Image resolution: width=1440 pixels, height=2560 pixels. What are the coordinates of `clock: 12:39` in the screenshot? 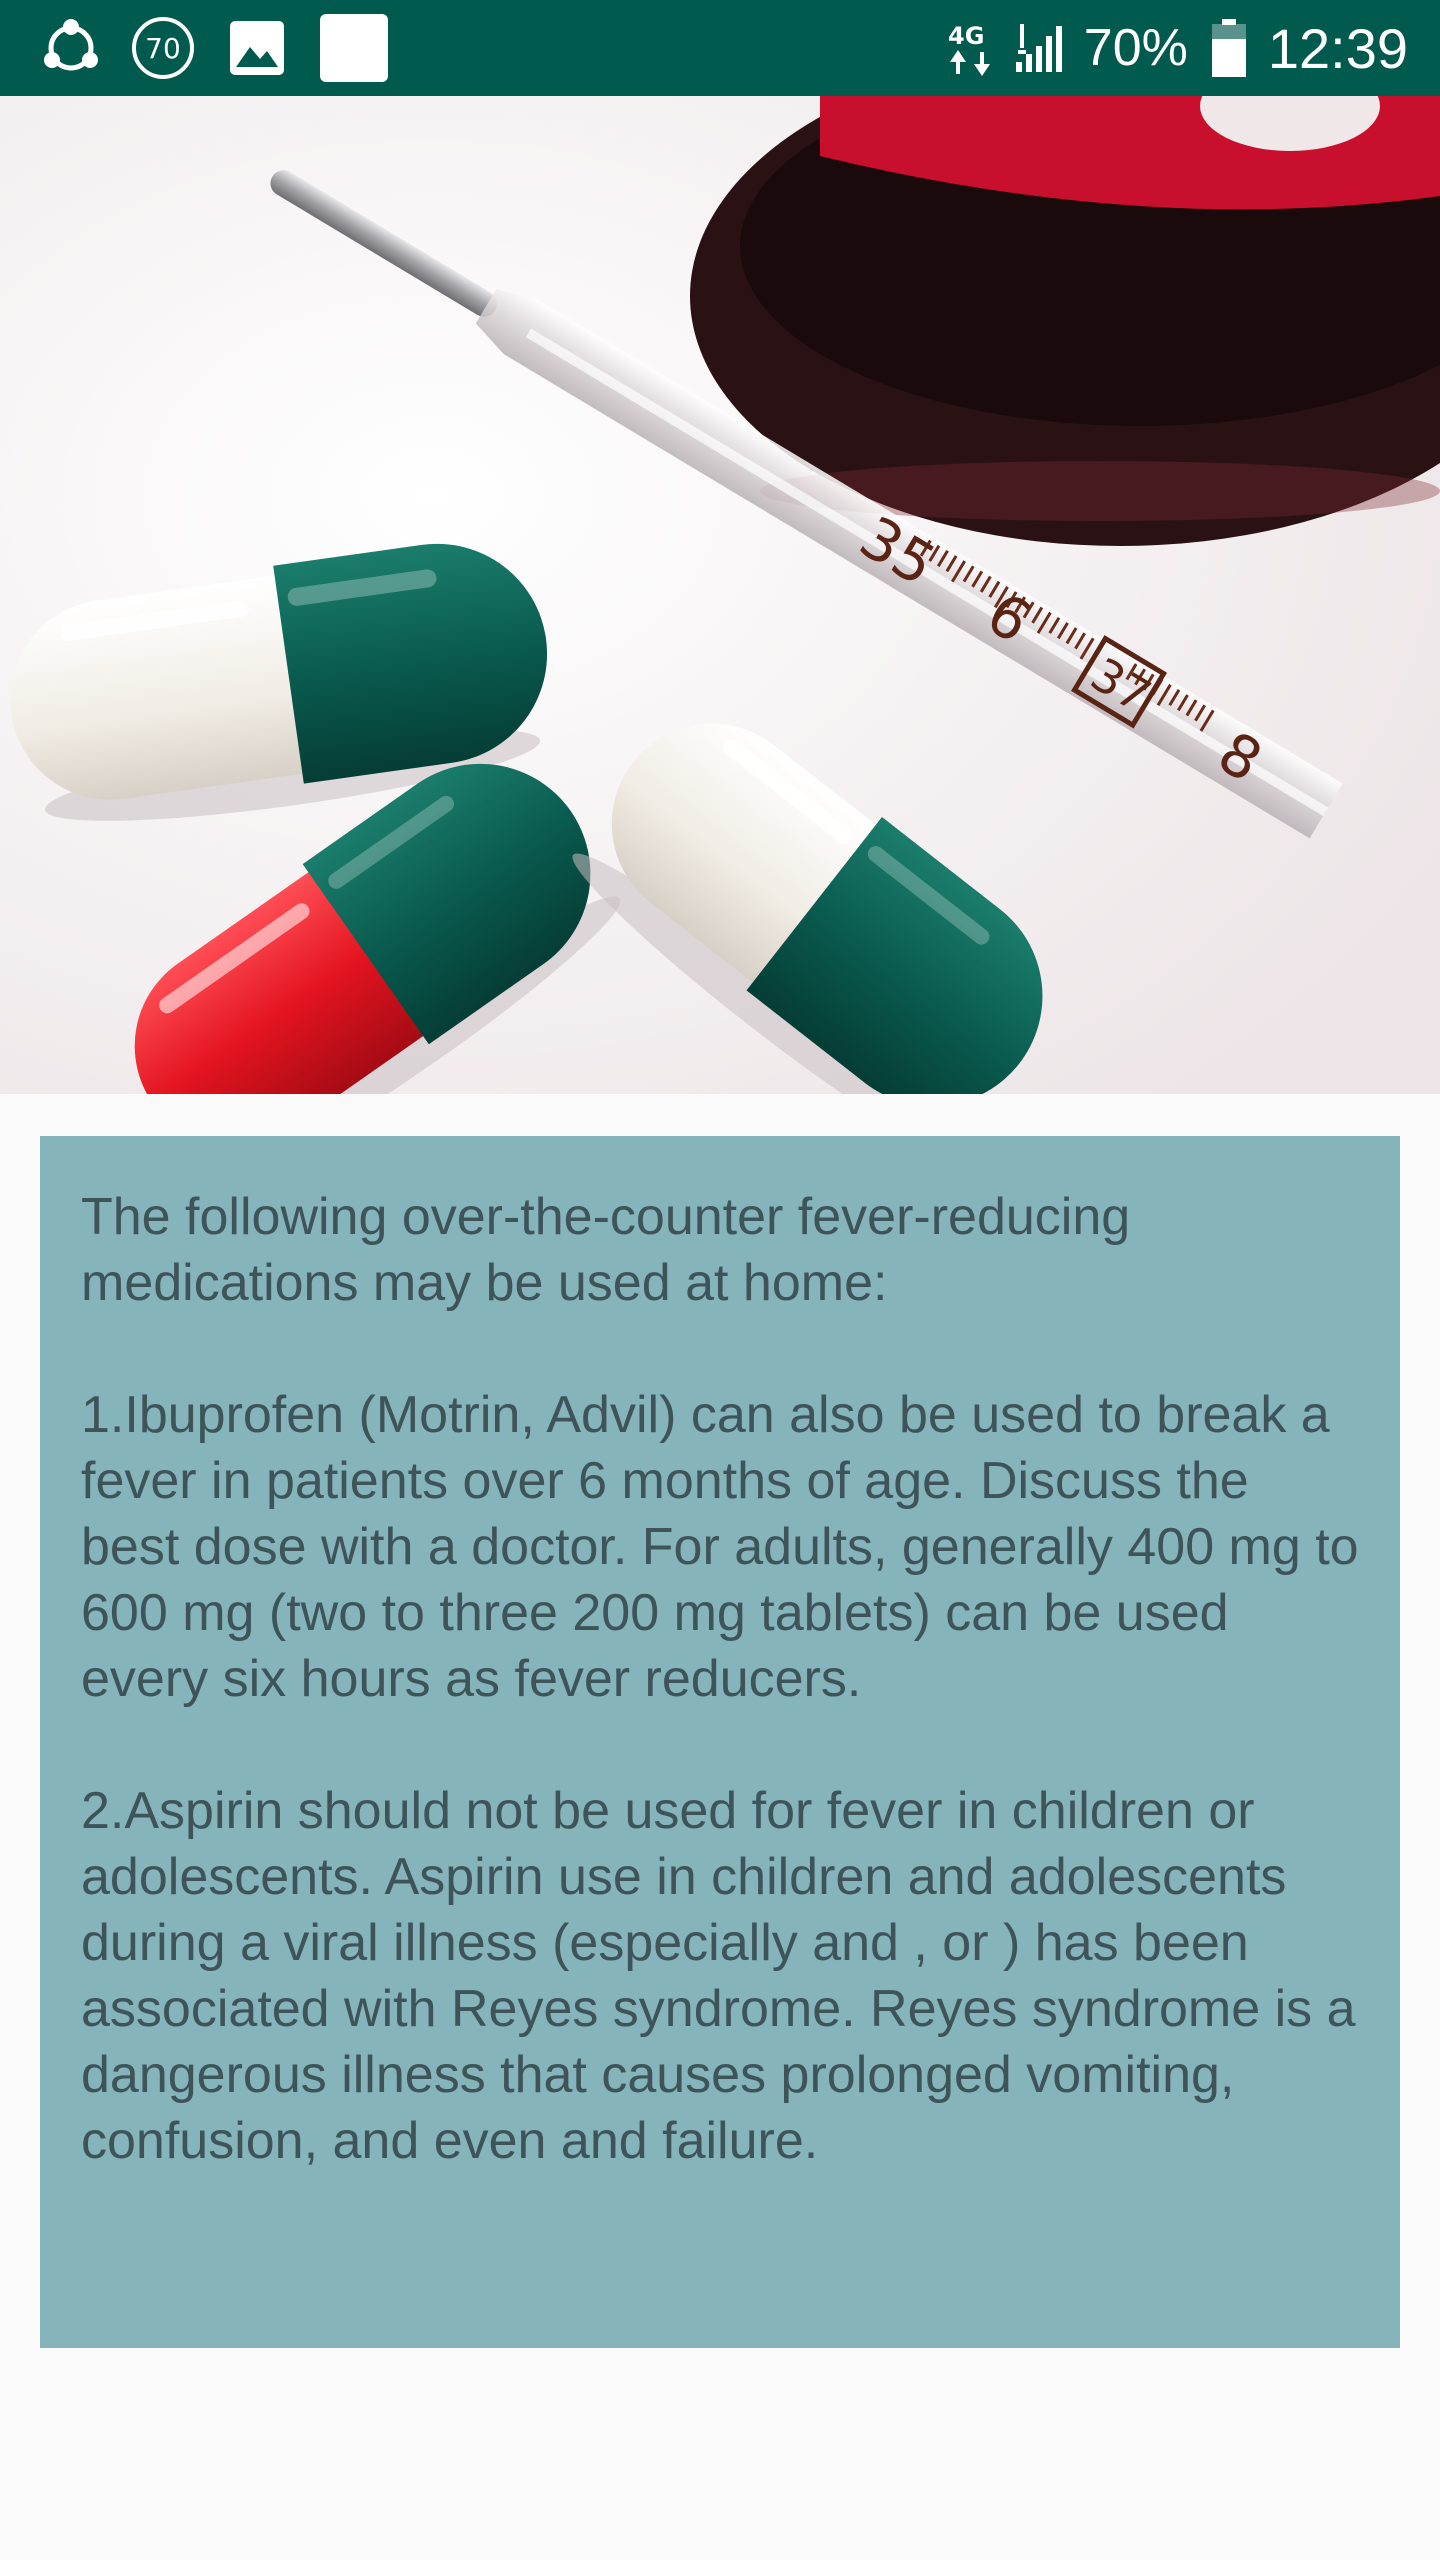 It's located at (1337, 48).